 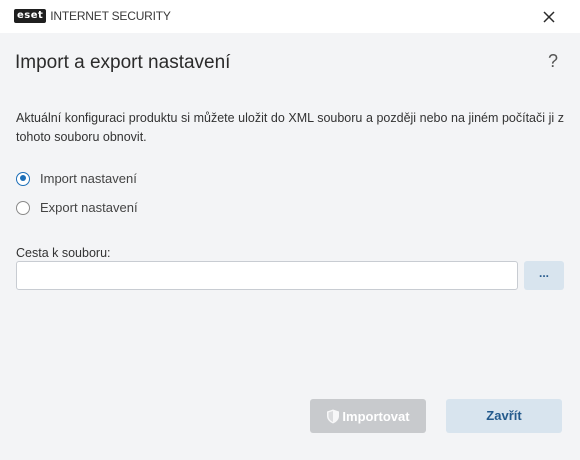 What do you see at coordinates (23, 178) in the screenshot?
I see `radio-button-checked` at bounding box center [23, 178].